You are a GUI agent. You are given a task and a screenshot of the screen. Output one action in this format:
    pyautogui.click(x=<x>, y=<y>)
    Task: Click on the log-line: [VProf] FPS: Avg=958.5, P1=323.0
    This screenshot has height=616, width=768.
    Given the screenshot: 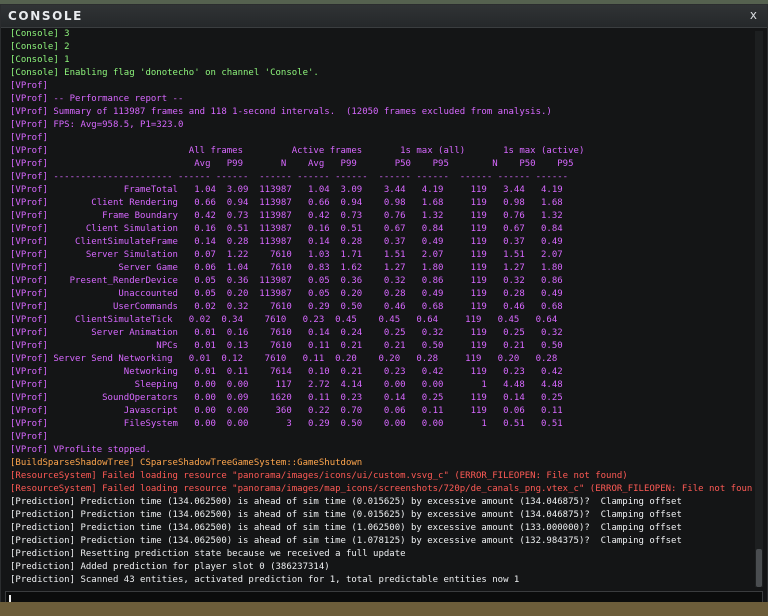 What is the action you would take?
    pyautogui.click(x=97, y=125)
    